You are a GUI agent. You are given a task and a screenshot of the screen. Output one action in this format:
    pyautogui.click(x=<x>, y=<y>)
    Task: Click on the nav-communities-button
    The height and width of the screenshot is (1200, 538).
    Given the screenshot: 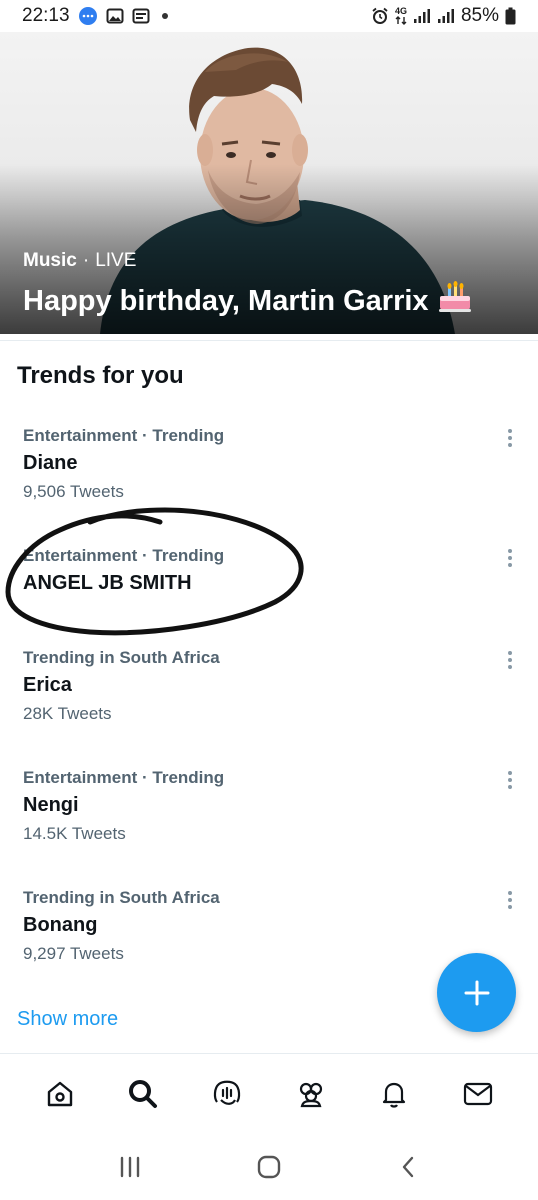 What is the action you would take?
    pyautogui.click(x=311, y=1094)
    